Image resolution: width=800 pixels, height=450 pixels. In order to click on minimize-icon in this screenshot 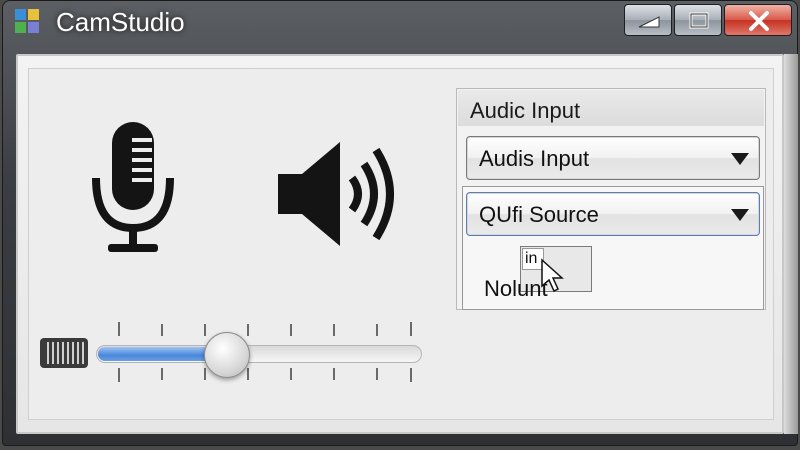, I will do `click(649, 22)`.